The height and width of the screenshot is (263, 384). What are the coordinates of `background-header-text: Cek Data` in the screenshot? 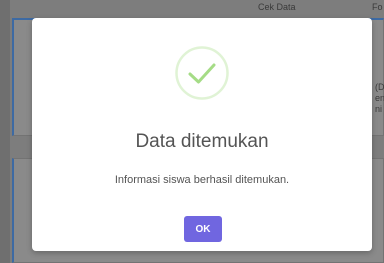 It's located at (277, 7).